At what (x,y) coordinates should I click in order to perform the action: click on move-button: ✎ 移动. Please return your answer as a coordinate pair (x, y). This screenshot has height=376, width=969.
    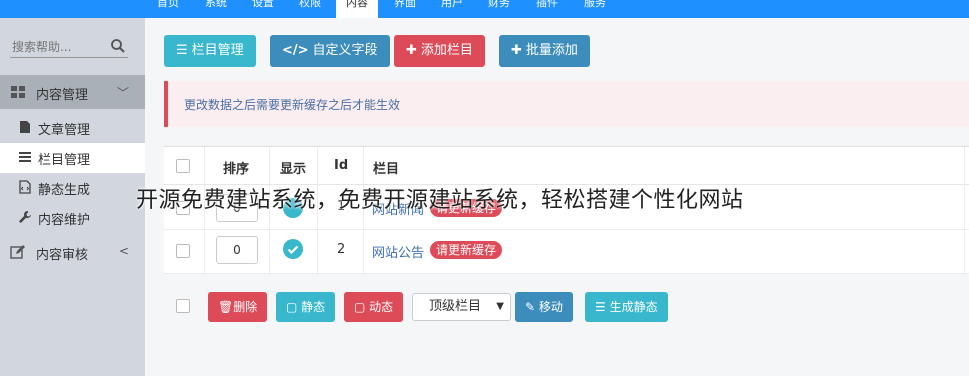
    Looking at the image, I should click on (544, 307).